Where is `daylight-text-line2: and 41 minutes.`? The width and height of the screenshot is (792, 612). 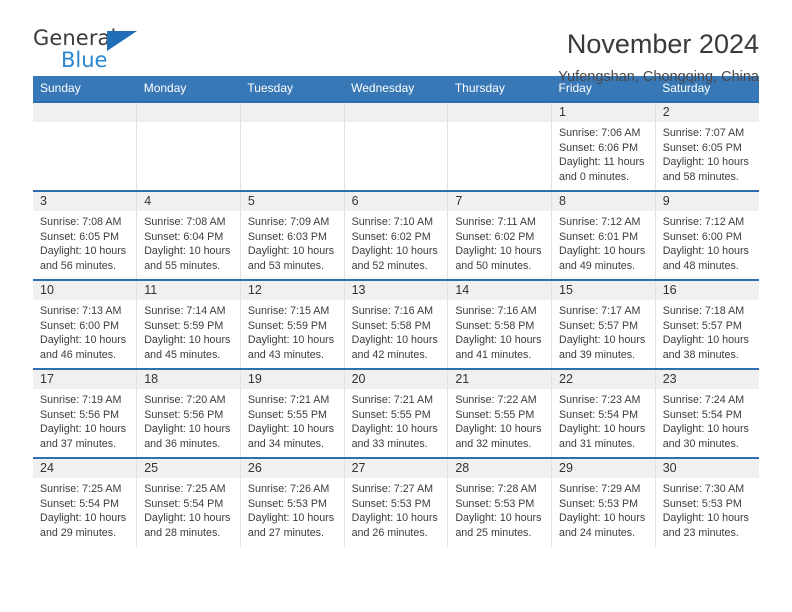
daylight-text-line2: and 41 minutes. is located at coordinates (493, 354).